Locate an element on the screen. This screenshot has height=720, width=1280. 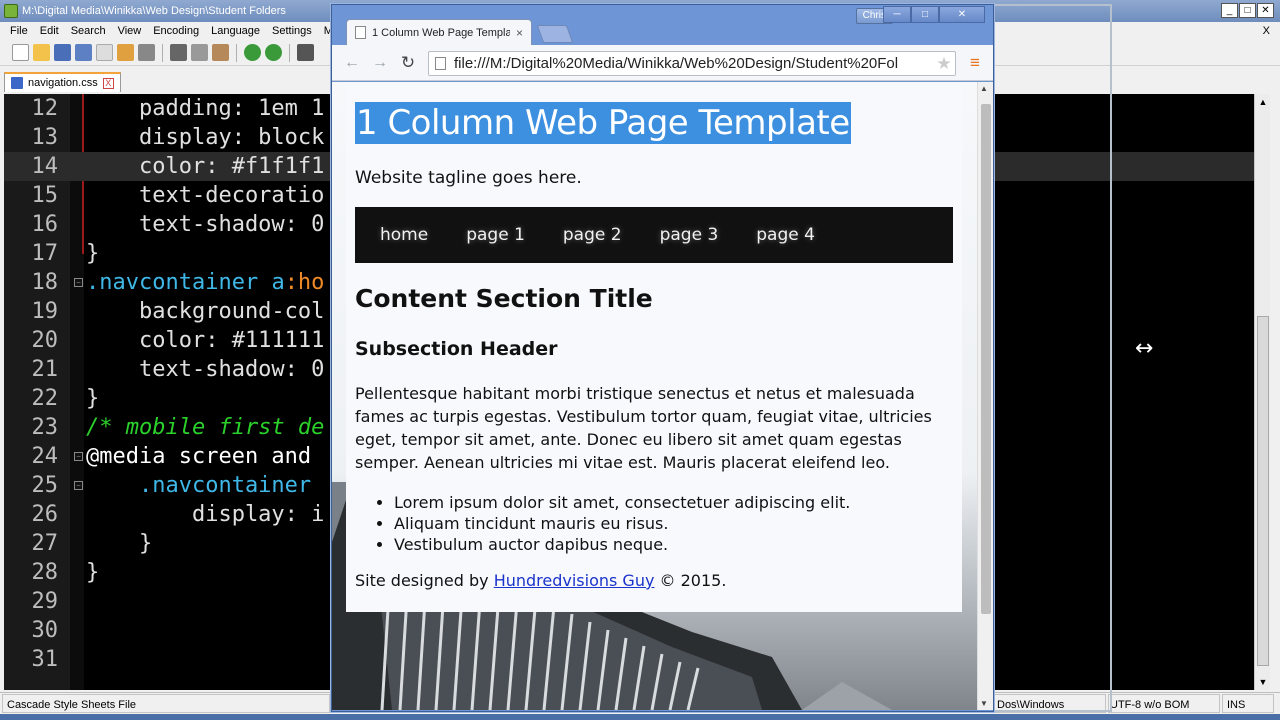
menu-edit: Edit is located at coordinates (49, 31).